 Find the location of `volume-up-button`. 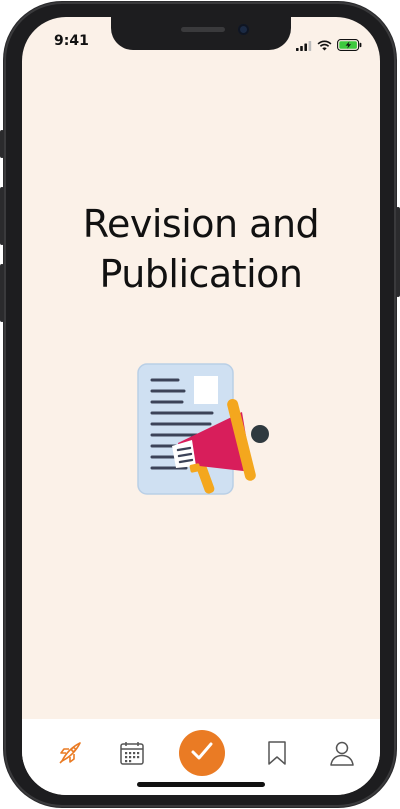

volume-up-button is located at coordinates (2, 216).